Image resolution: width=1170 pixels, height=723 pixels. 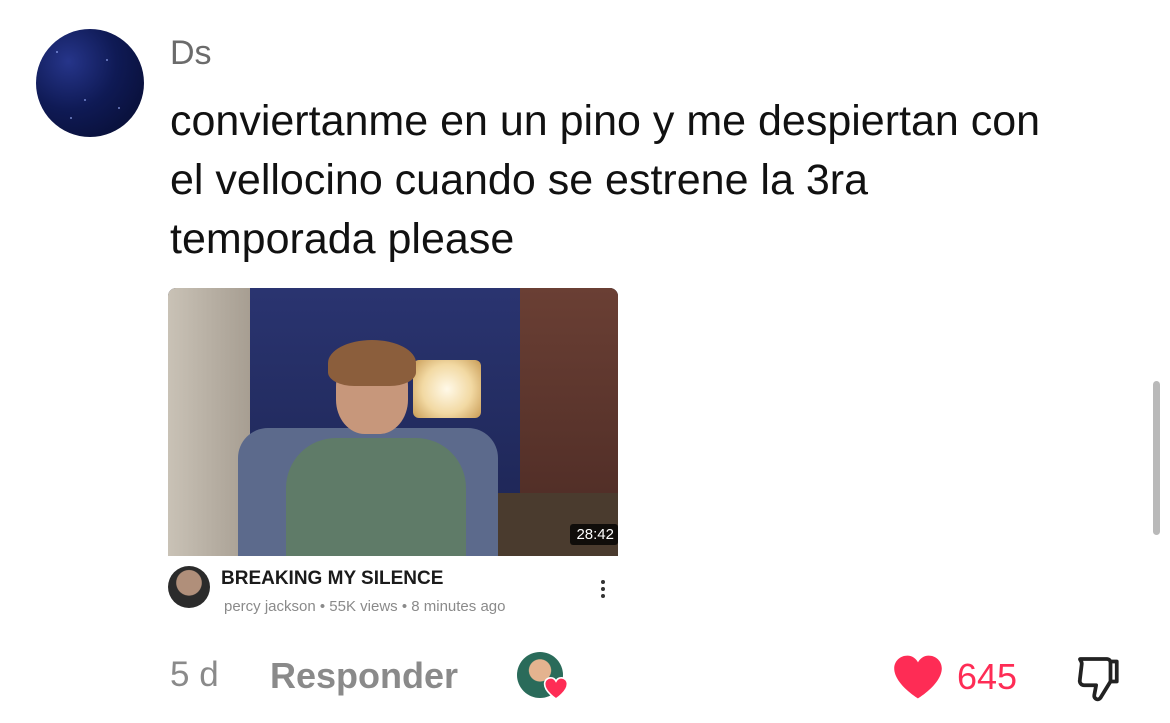 What do you see at coordinates (332, 579) in the screenshot?
I see `video-title: BREAKING MY SILENCE` at bounding box center [332, 579].